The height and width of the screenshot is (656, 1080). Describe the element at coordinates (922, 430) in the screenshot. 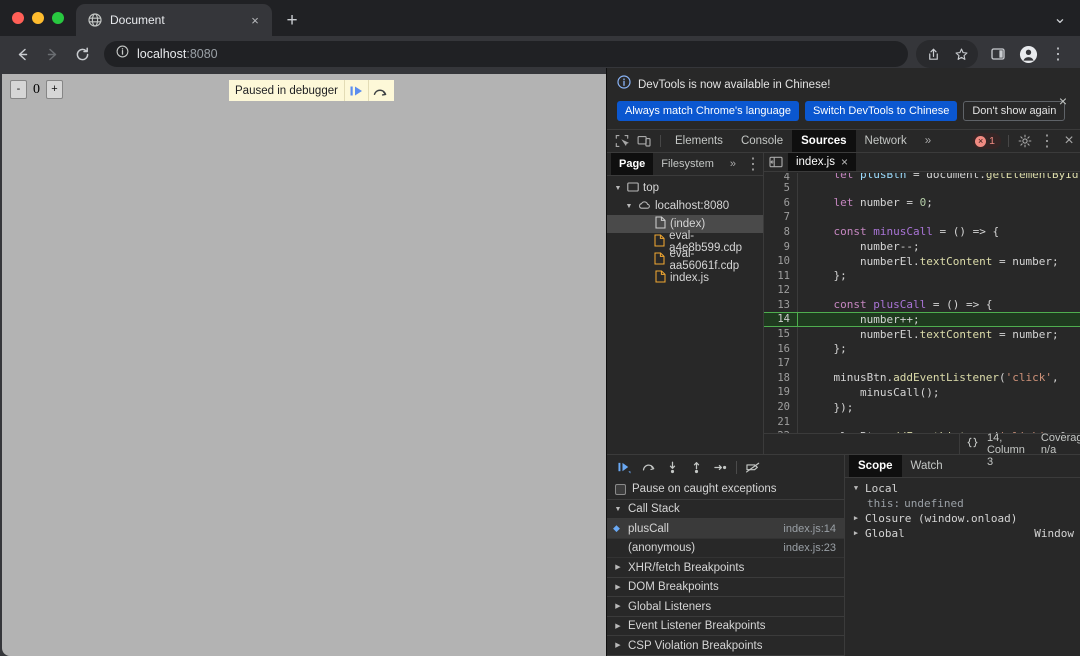

I see `code-line: 22 plusBtn.addEventListener('click', f` at that location.